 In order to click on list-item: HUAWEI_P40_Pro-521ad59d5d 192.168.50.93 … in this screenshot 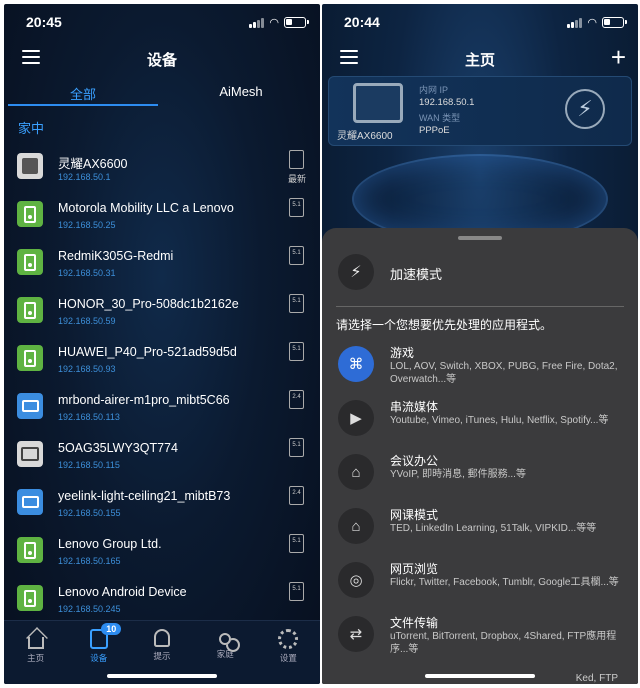, I will do `click(162, 360)`.